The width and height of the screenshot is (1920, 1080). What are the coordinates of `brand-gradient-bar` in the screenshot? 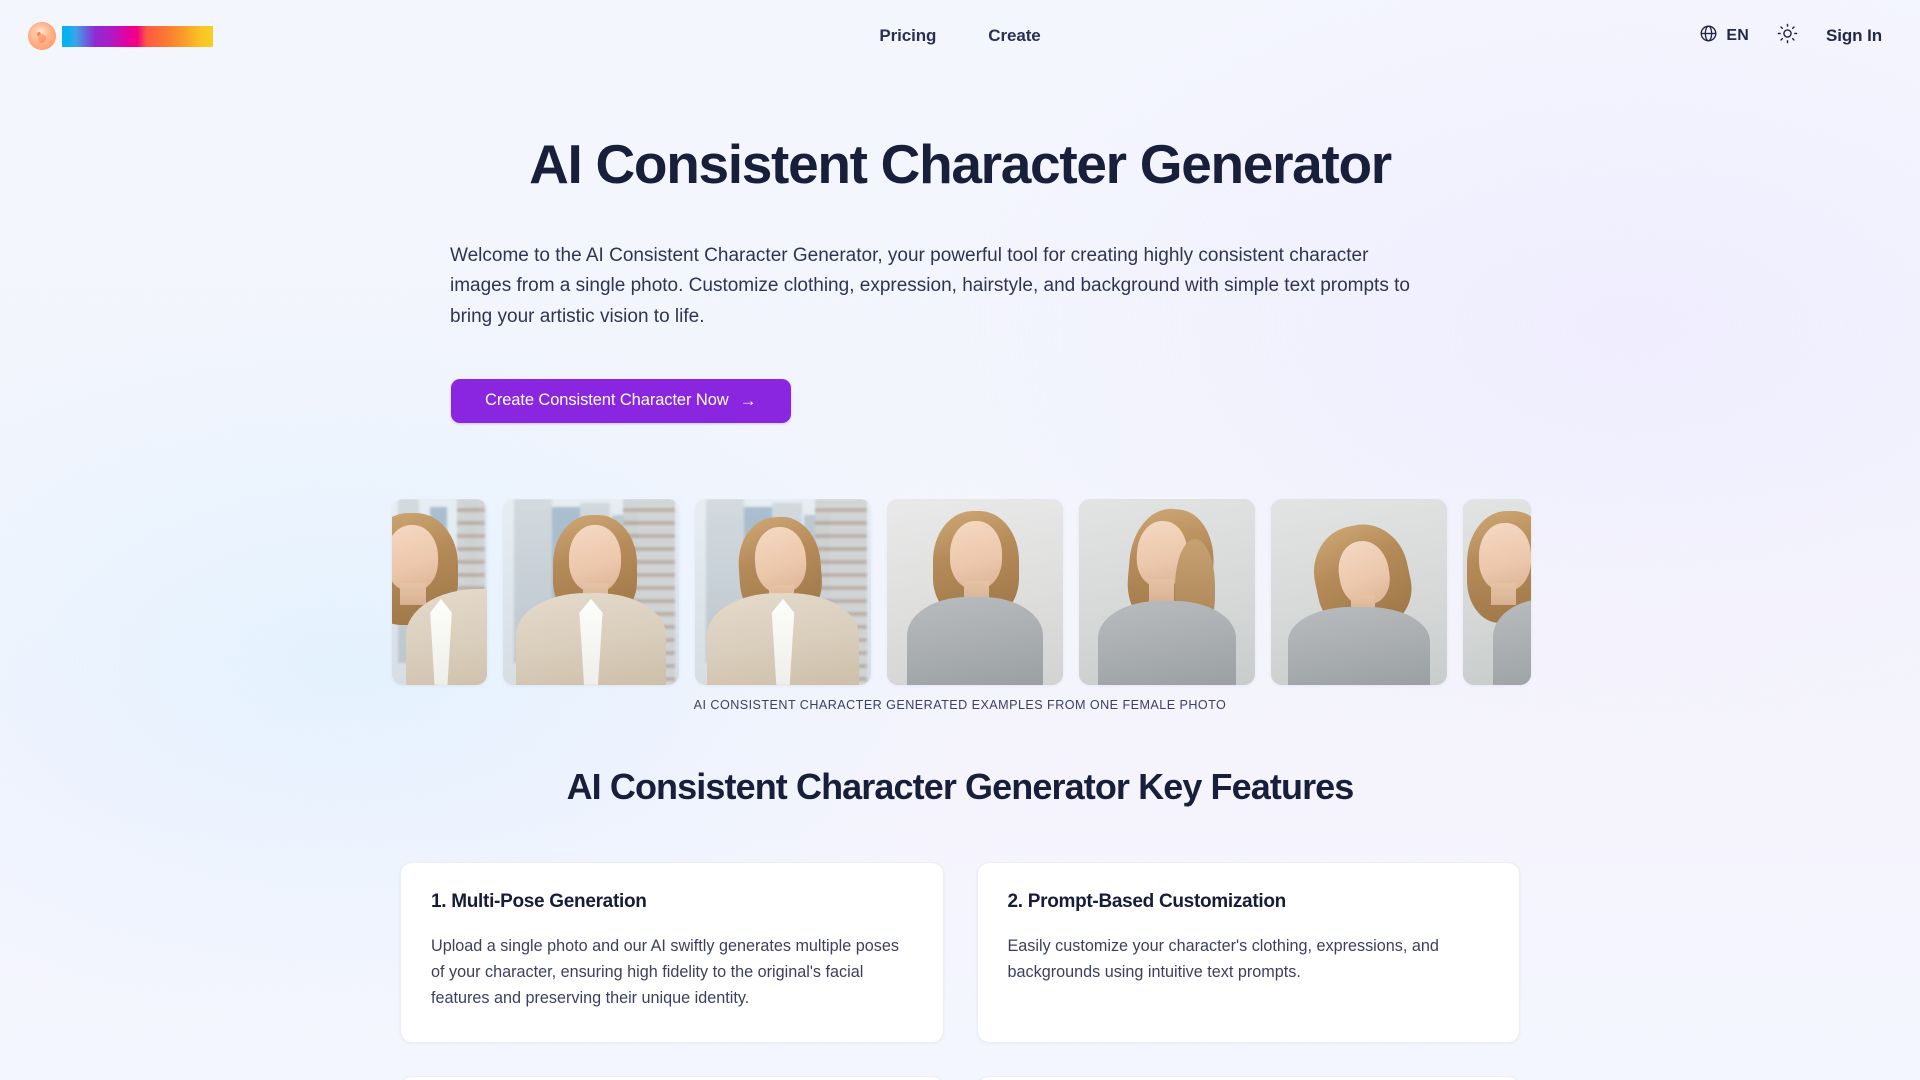 It's located at (137, 36).